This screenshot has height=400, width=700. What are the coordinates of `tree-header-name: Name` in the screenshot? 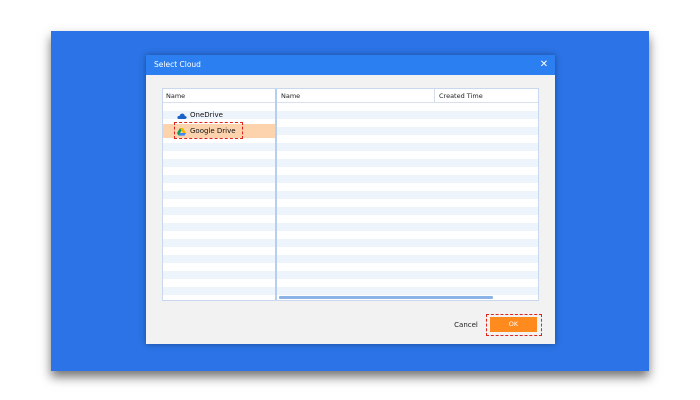 It's located at (176, 96).